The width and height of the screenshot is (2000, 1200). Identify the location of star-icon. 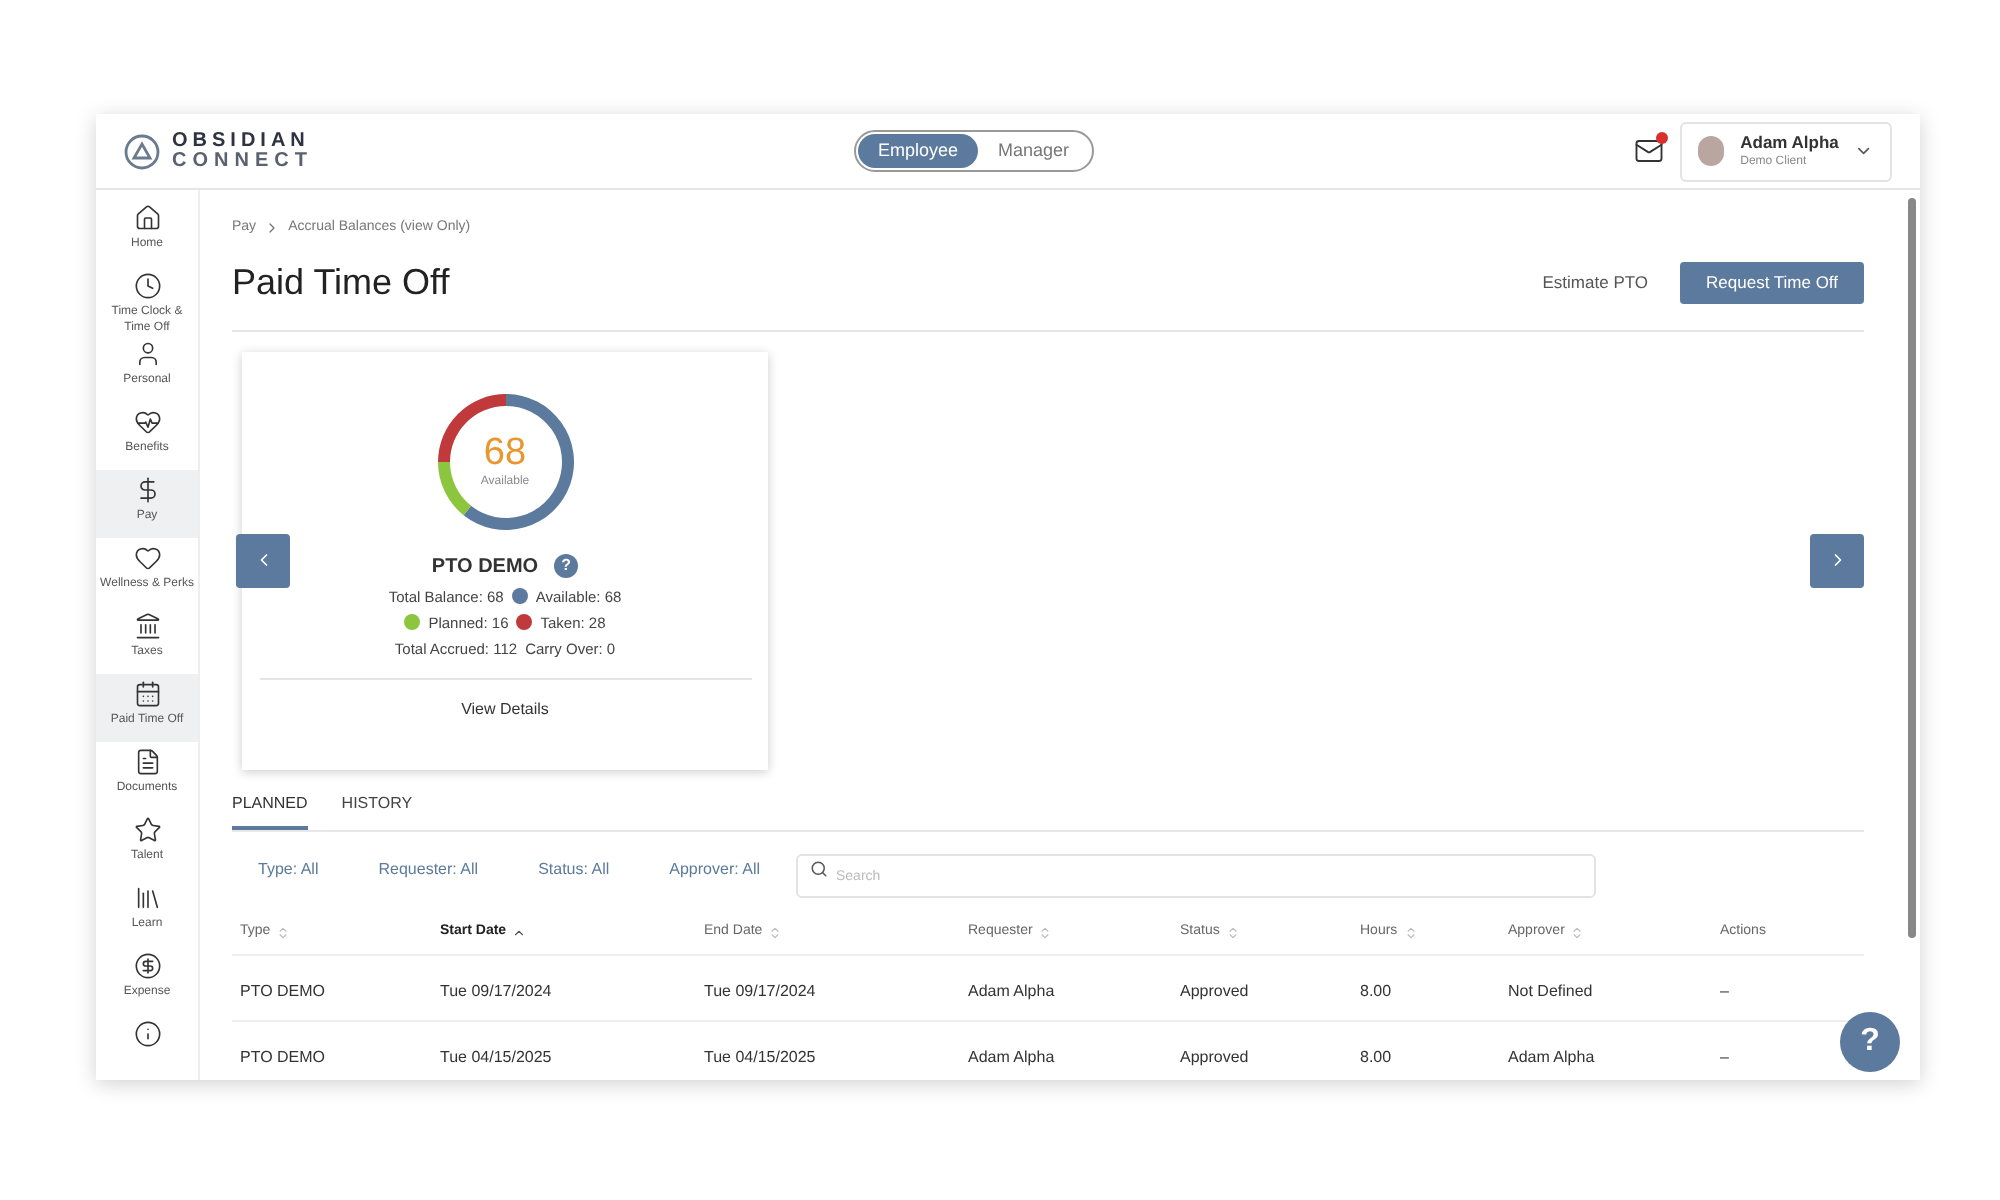
(147, 830).